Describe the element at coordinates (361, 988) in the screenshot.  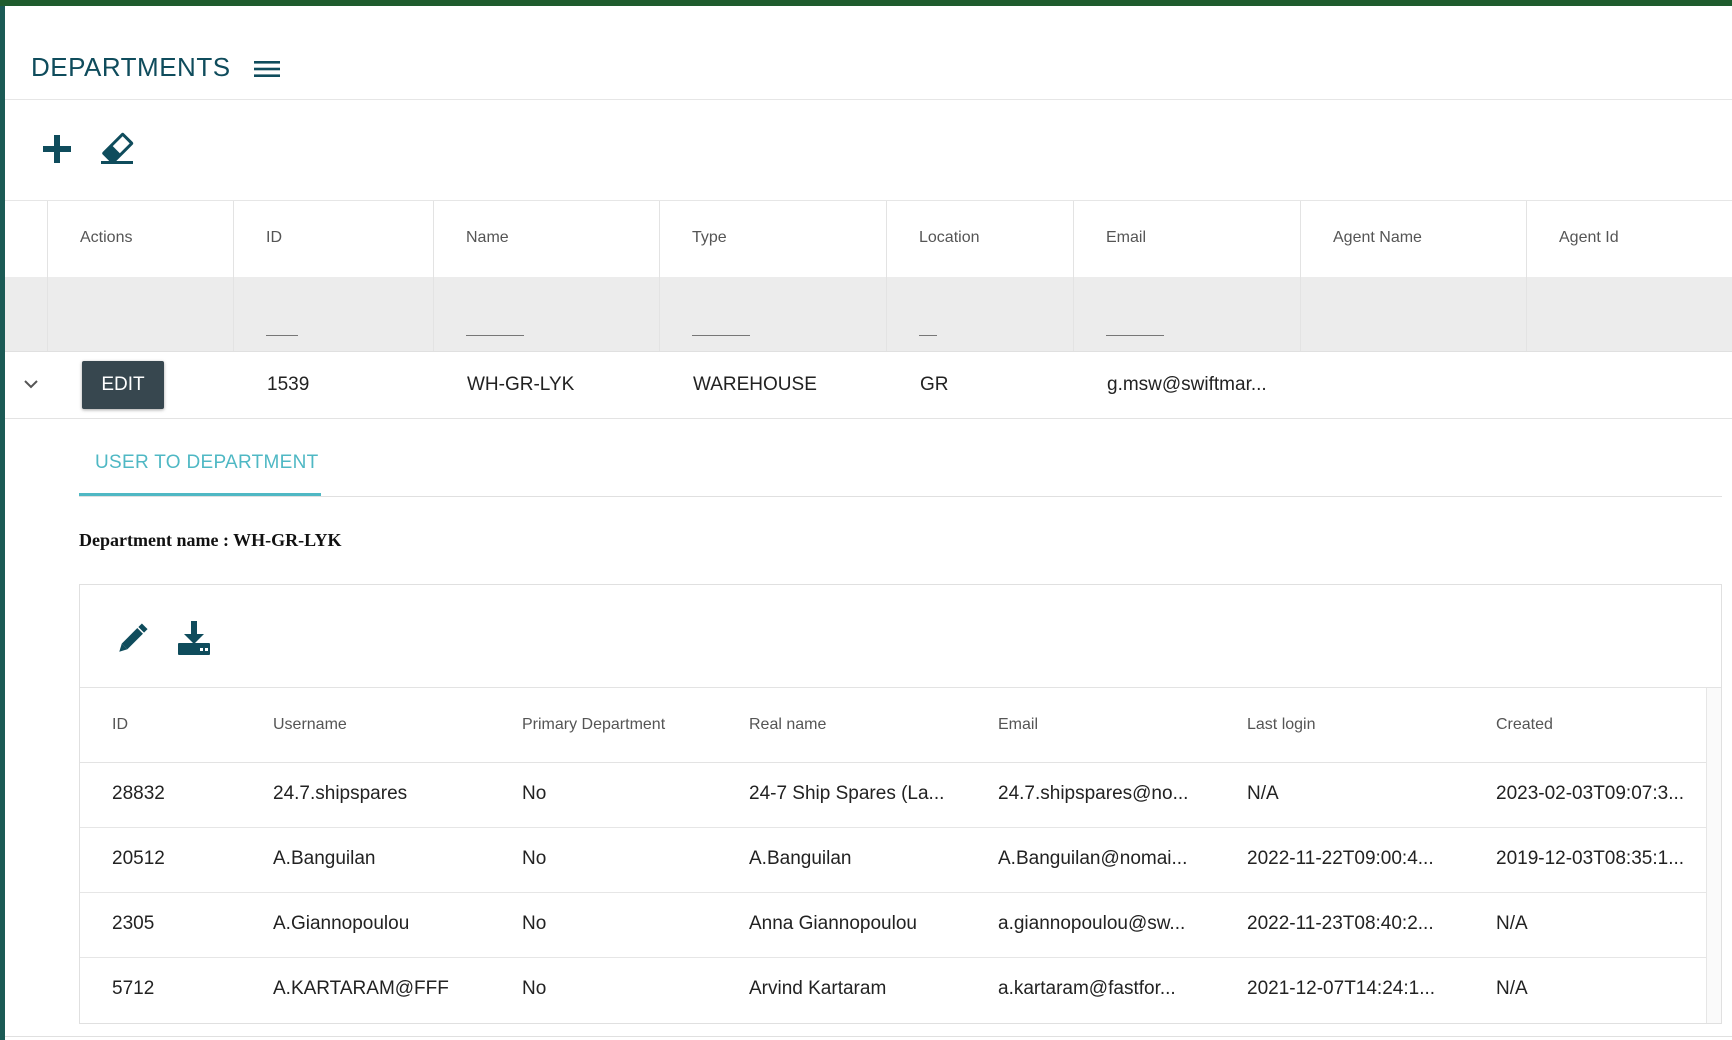
I see `cell-username: A.KARTARAM@FFF` at that location.